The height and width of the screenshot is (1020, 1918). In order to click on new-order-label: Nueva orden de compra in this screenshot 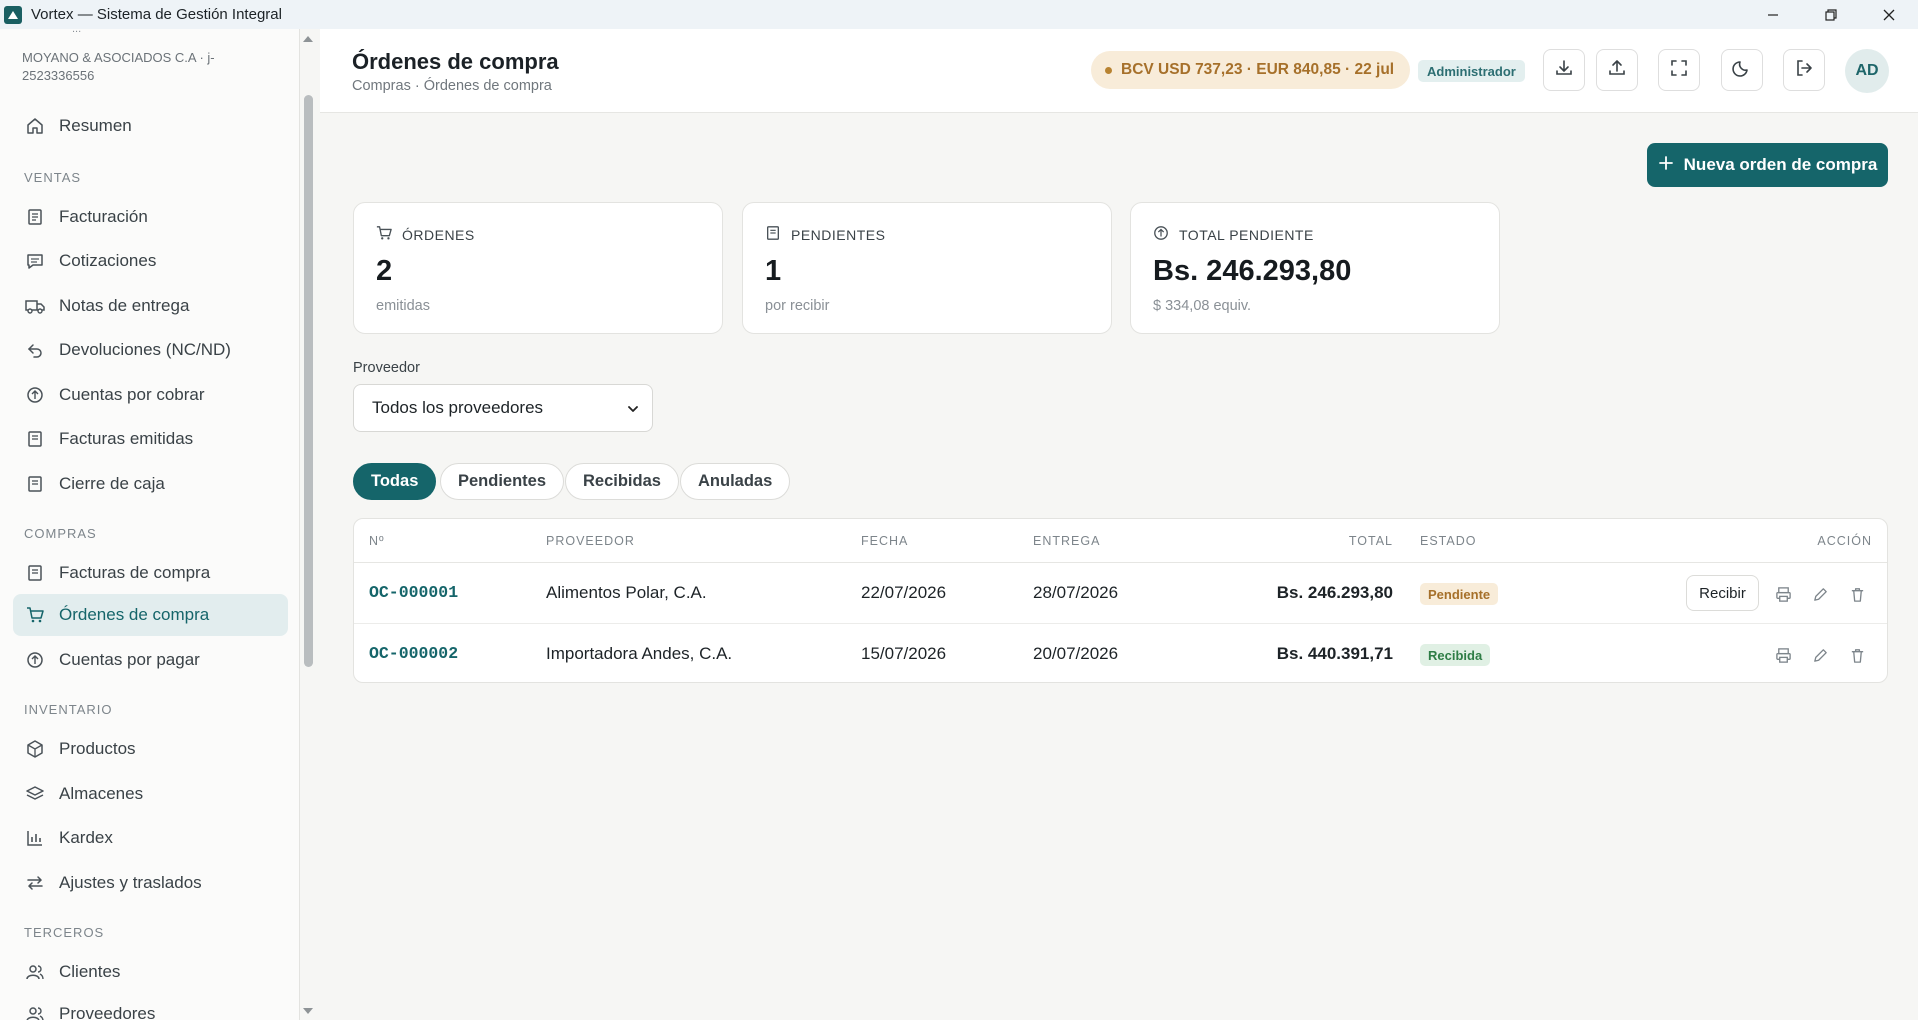, I will do `click(1780, 164)`.